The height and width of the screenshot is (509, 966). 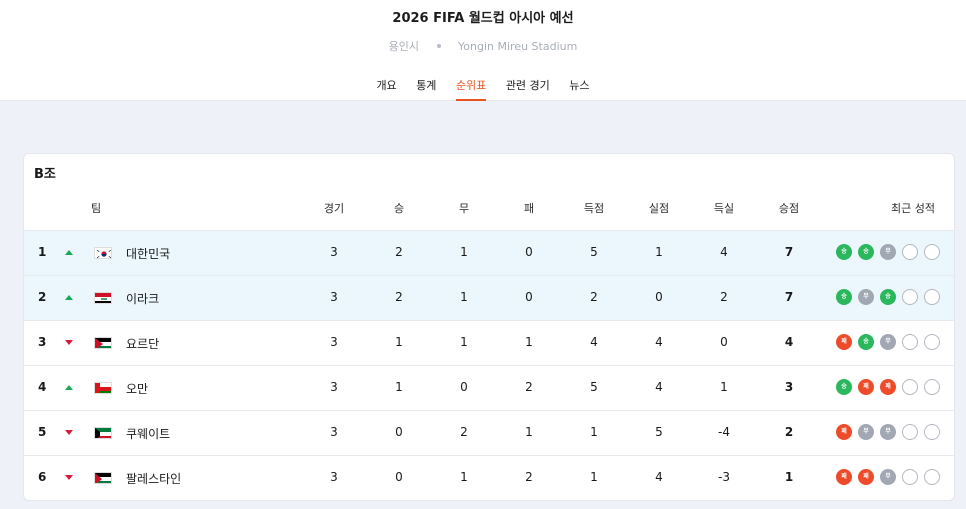 I want to click on team-name: 오만, so click(x=137, y=388).